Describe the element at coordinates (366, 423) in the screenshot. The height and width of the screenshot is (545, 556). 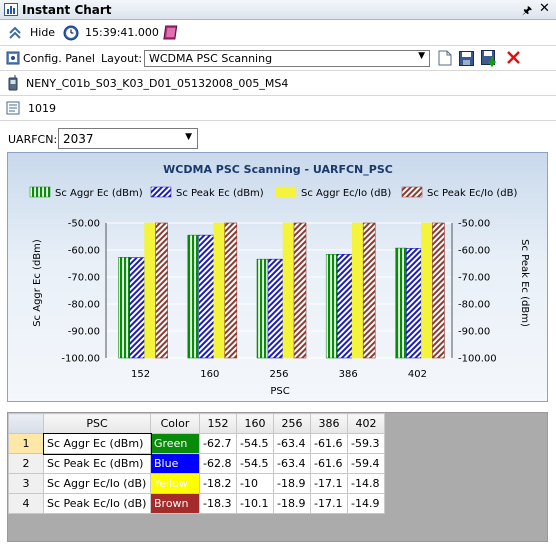
I see `column-header-402: 402` at that location.